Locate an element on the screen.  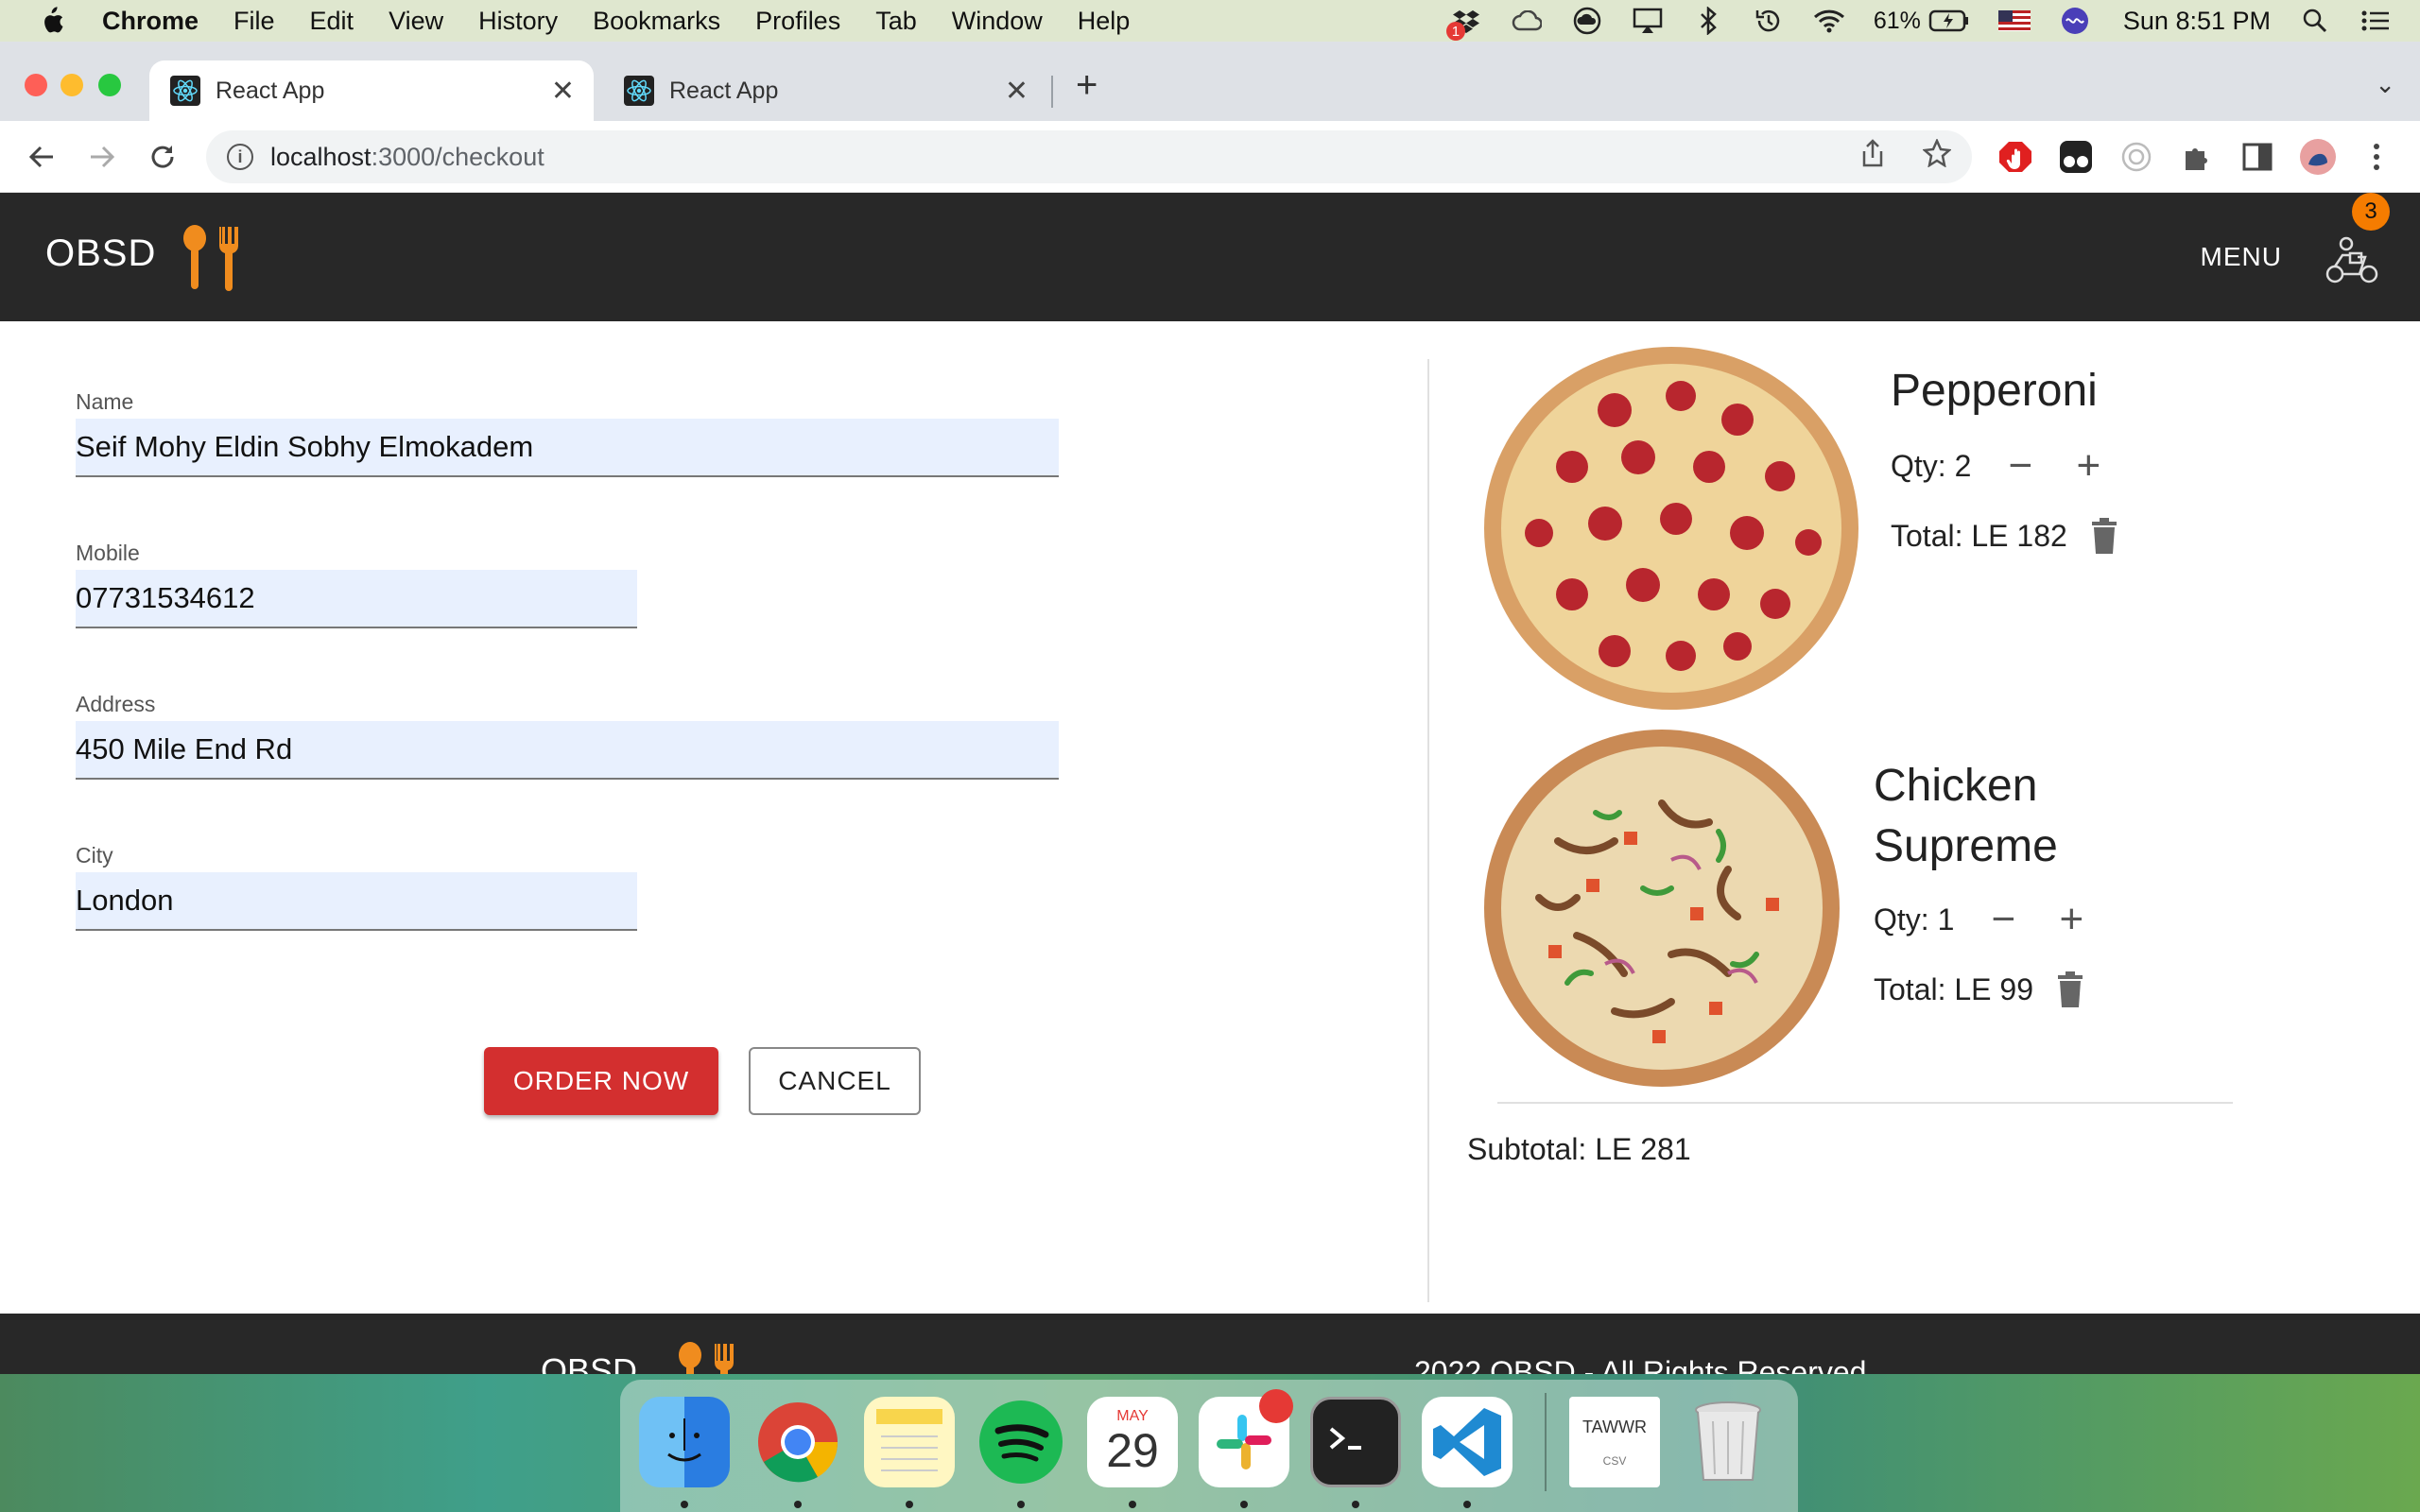
dropbox-icon: 1 is located at coordinates (1463, 24).